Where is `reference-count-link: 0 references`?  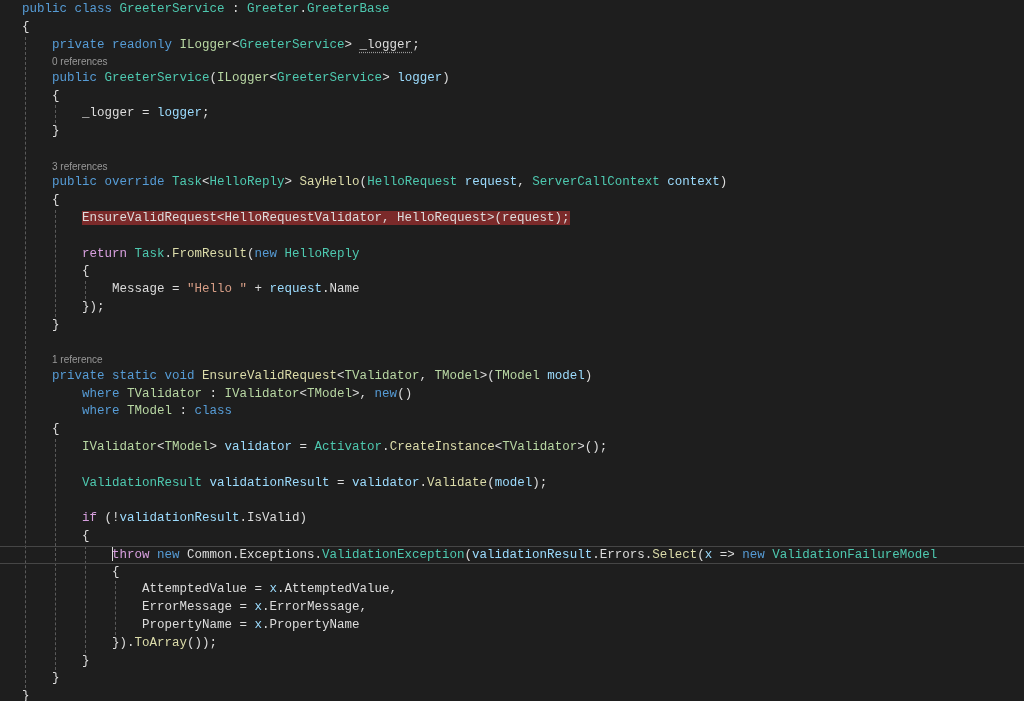
reference-count-link: 0 references is located at coordinates (80, 62).